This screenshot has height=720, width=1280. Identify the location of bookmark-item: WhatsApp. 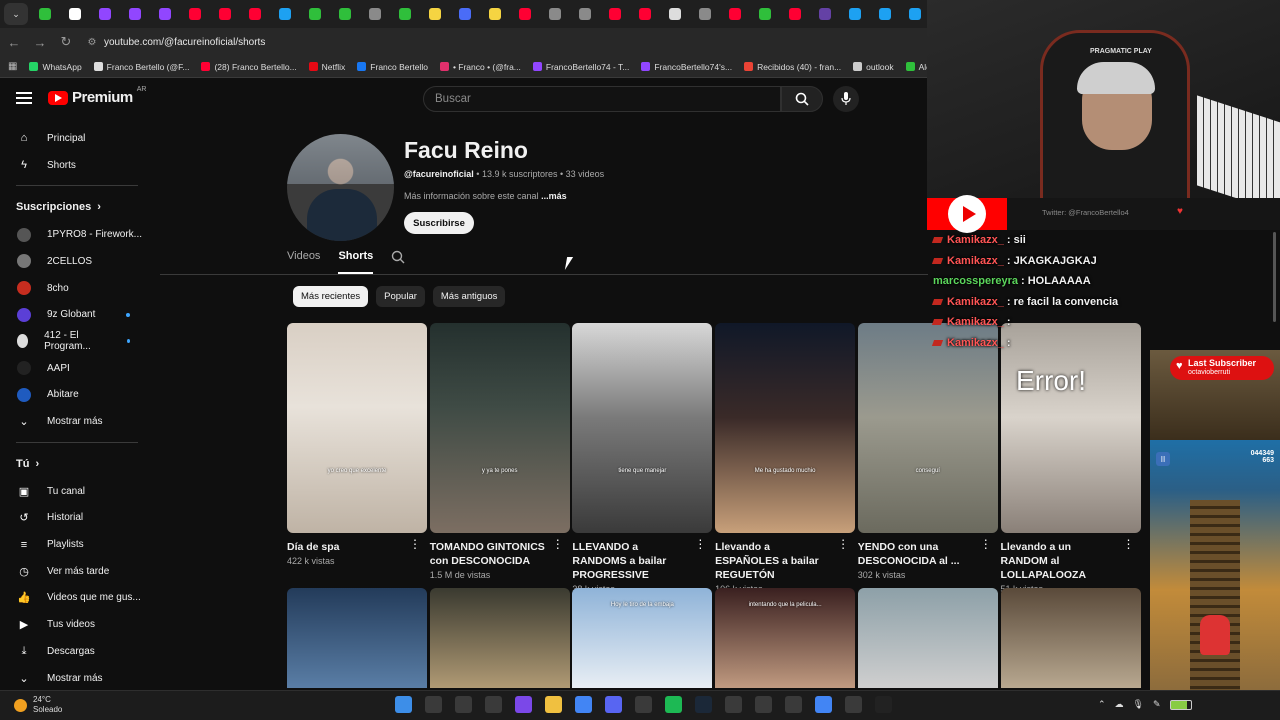
(55, 67).